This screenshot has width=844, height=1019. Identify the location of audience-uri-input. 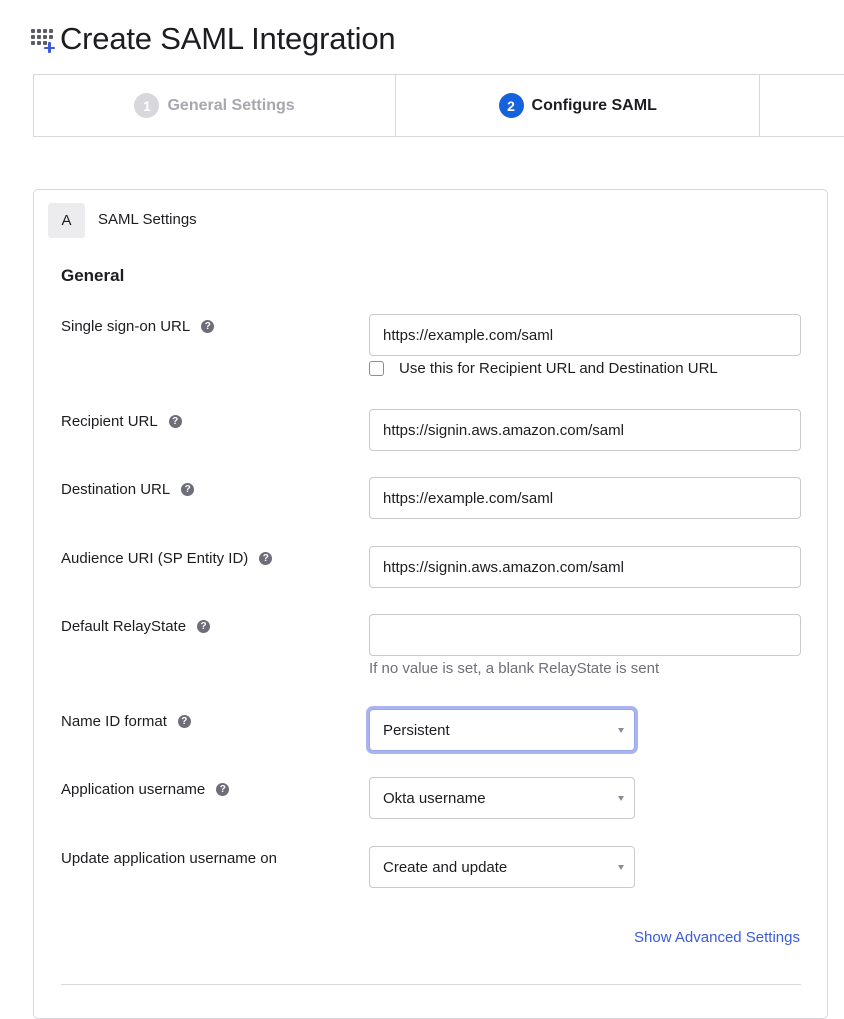
(585, 567).